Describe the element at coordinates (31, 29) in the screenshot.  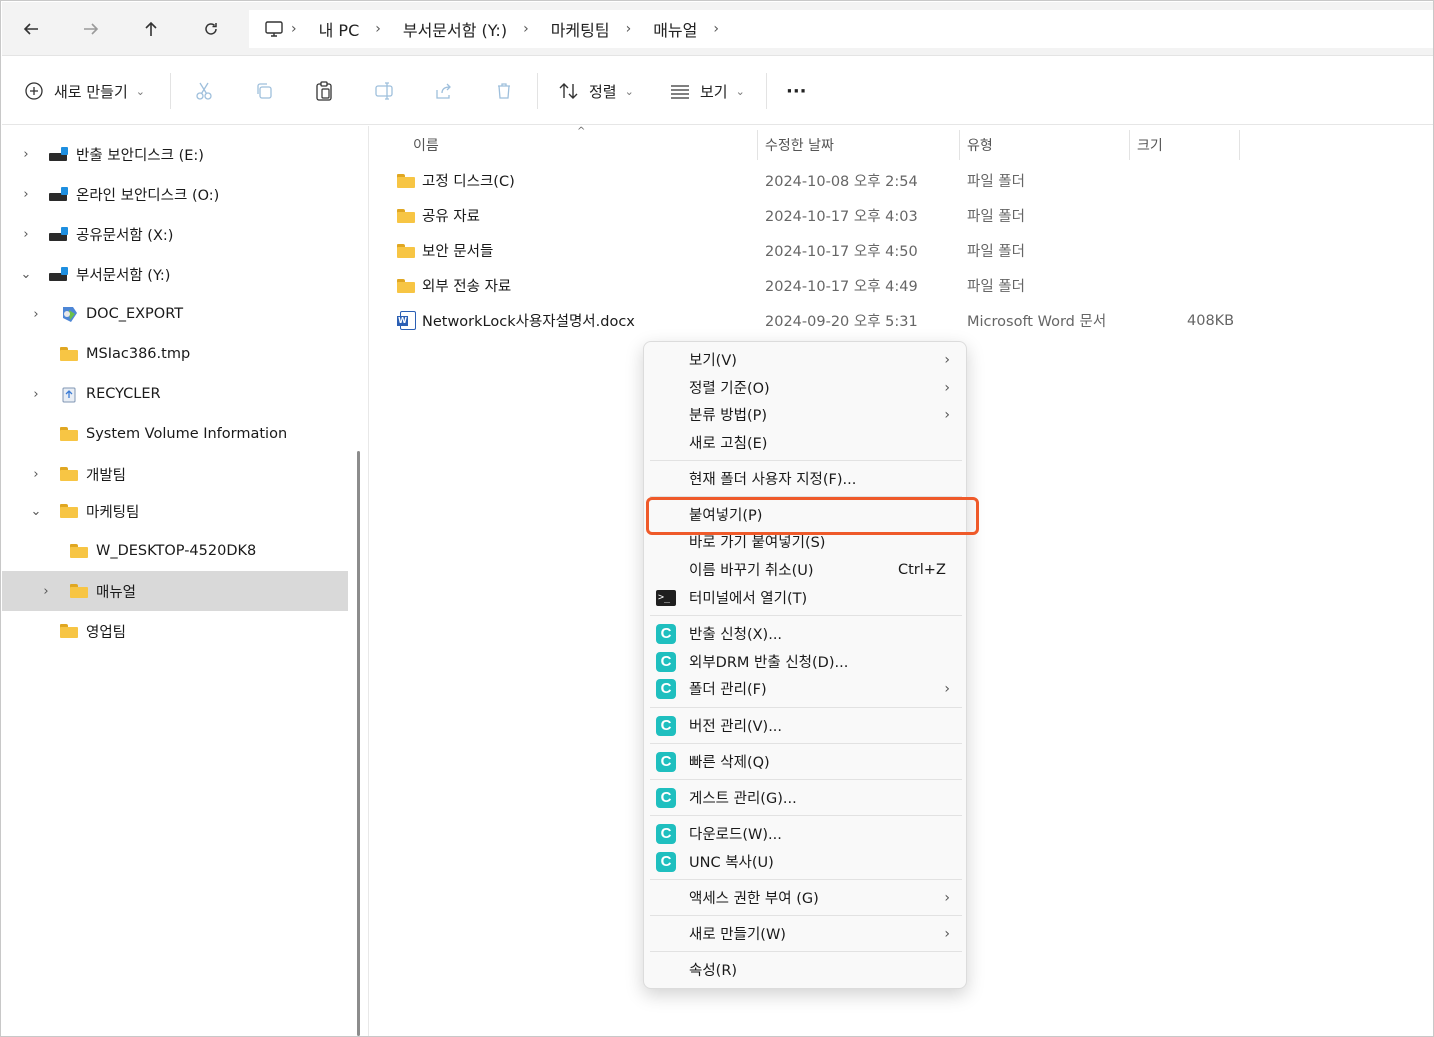
I see `back-button` at that location.